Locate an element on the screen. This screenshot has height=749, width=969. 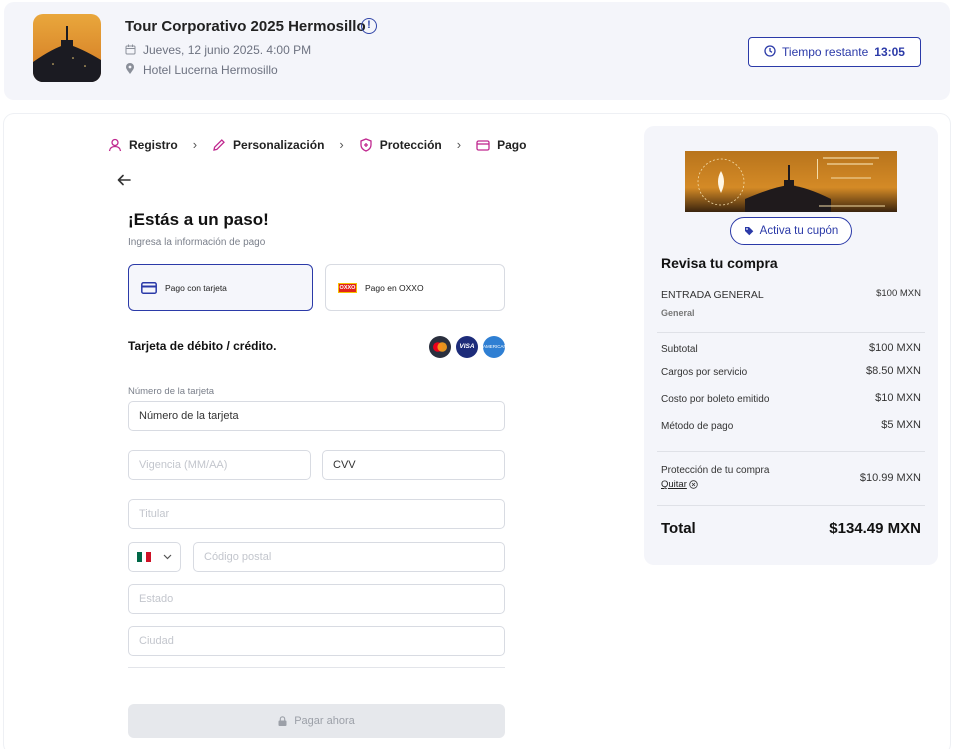
card-number-input: Número de la tarjeta is located at coordinates (316, 416).